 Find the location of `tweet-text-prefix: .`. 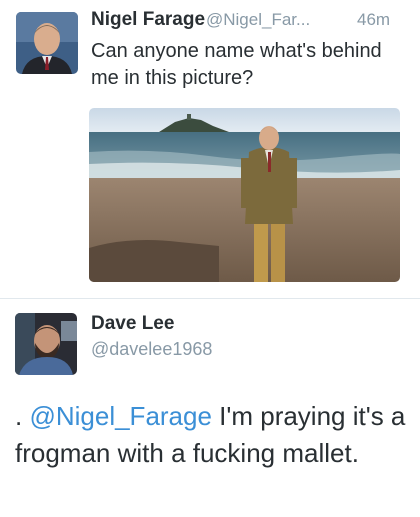

tweet-text-prefix: . is located at coordinates (22, 416).